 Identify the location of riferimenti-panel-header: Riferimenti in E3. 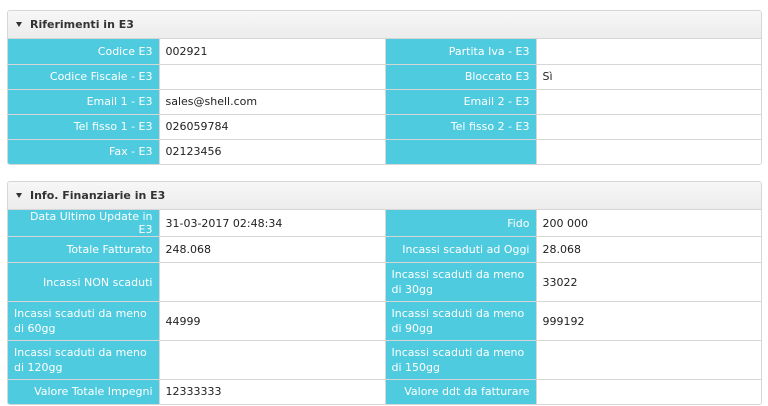
(384, 25).